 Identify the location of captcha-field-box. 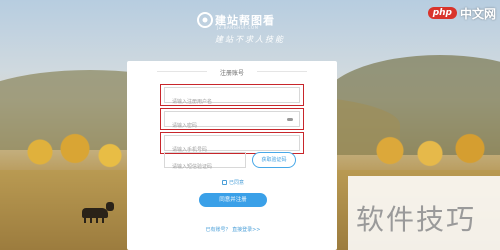
(205, 163).